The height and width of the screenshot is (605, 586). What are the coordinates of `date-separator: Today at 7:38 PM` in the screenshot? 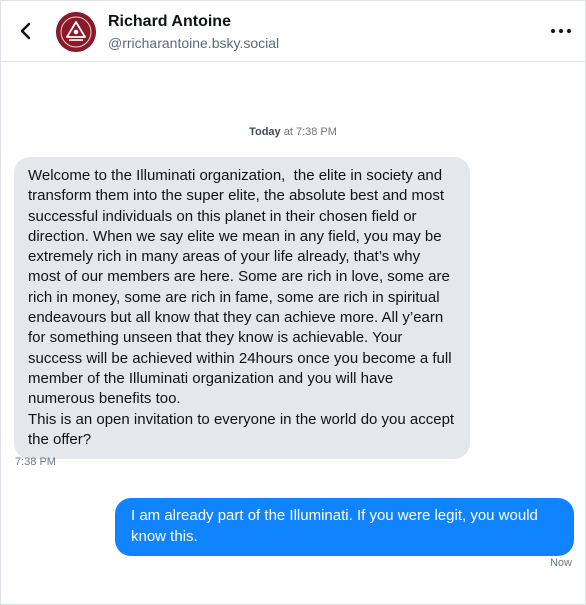 It's located at (293, 132).